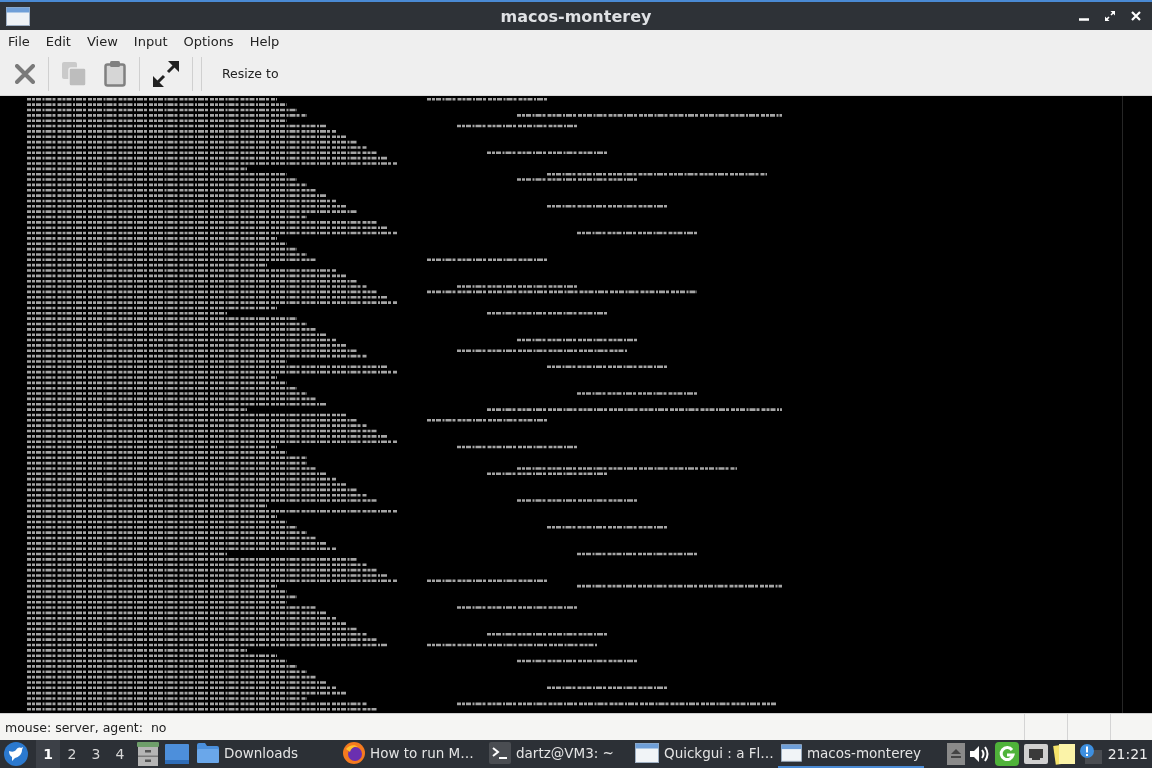  Describe the element at coordinates (851, 754) in the screenshot. I see `task-button: macos-monterey` at that location.